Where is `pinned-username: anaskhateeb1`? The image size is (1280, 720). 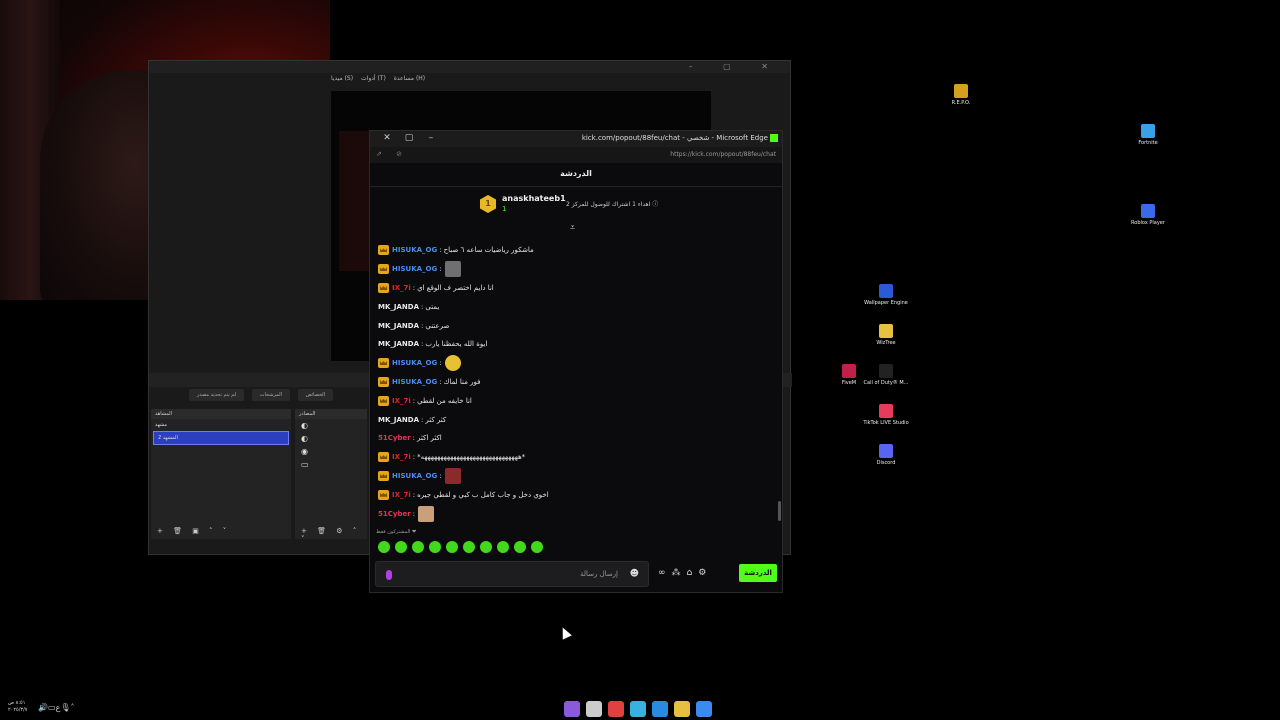
pinned-username: anaskhateeb1 is located at coordinates (534, 198).